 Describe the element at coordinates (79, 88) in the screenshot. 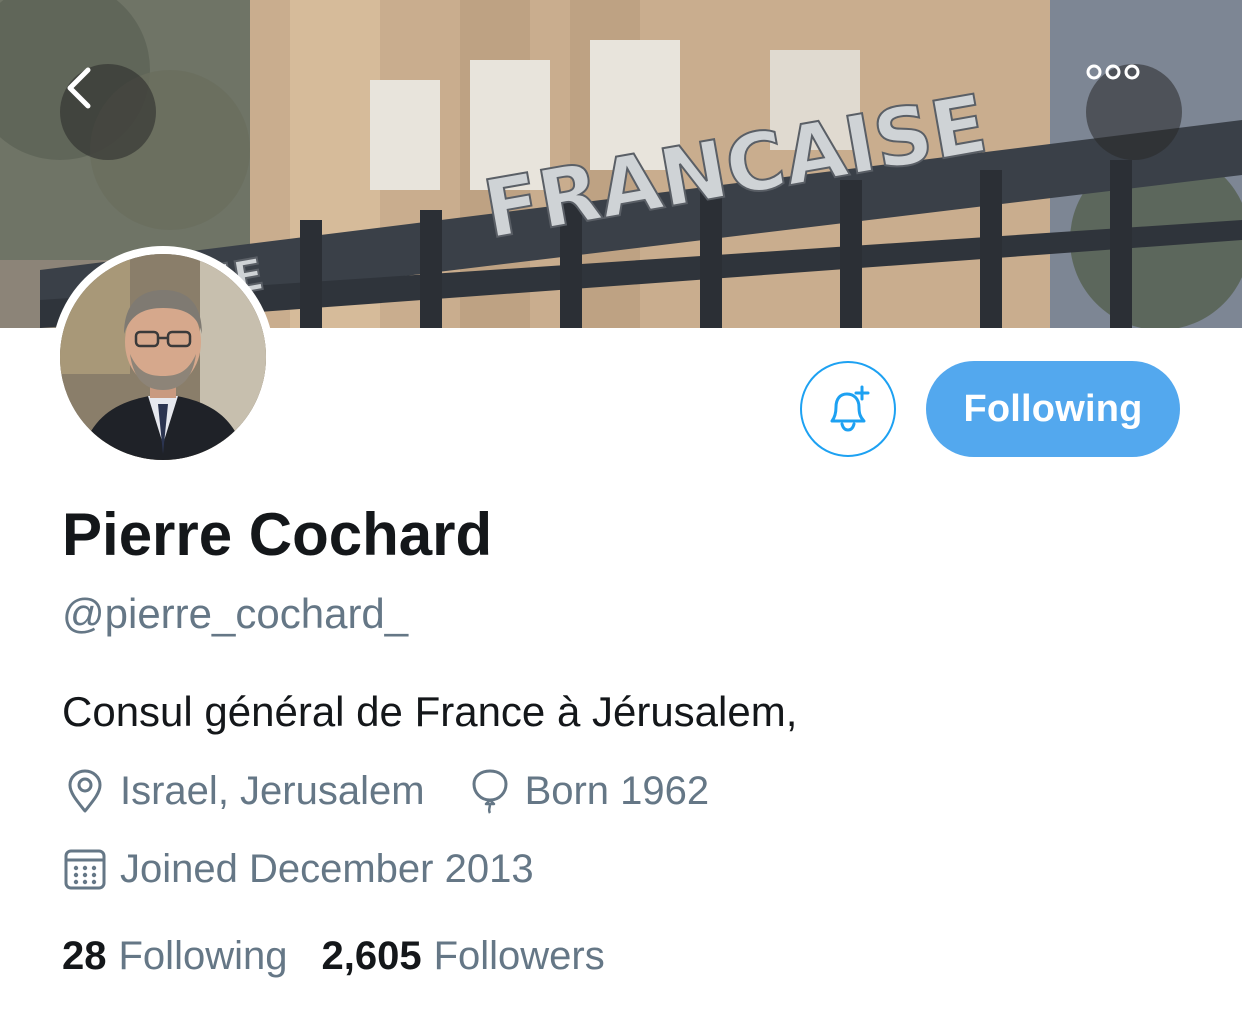

I see `chevron-left-icon` at that location.